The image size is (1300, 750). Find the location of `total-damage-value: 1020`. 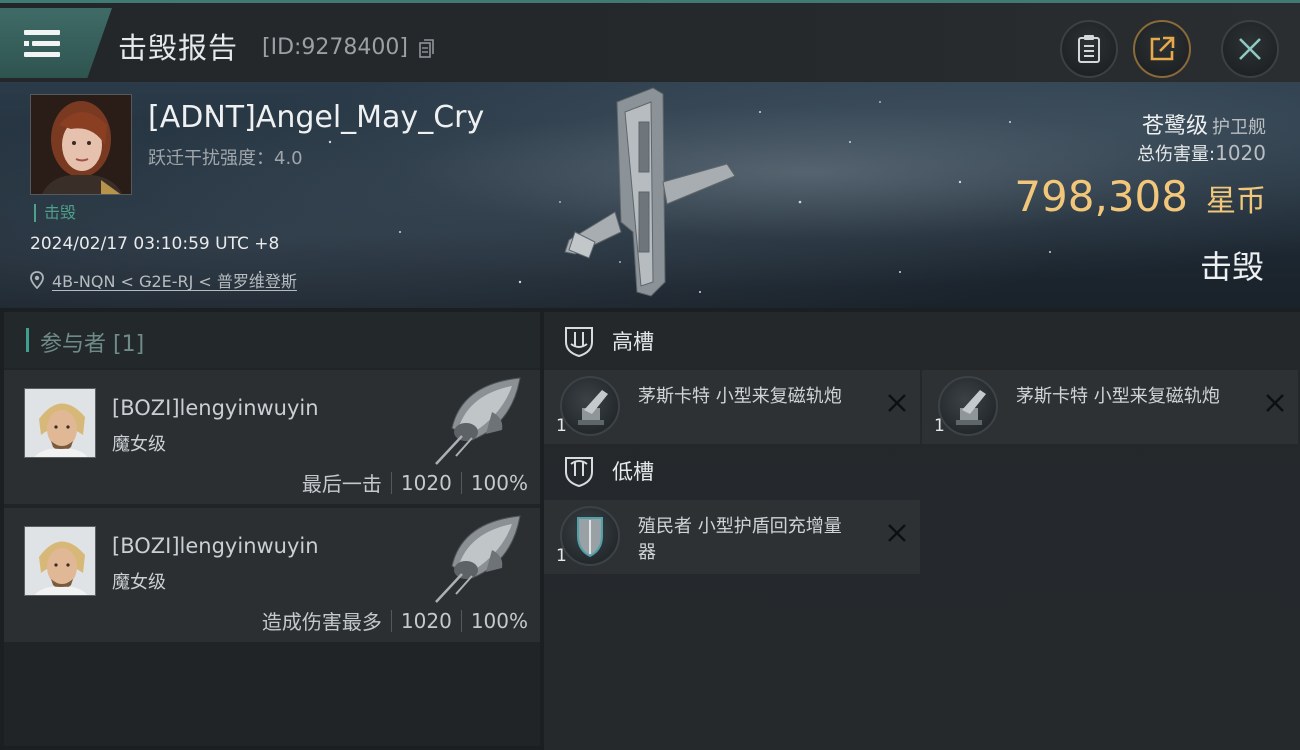

total-damage-value: 1020 is located at coordinates (1240, 153).